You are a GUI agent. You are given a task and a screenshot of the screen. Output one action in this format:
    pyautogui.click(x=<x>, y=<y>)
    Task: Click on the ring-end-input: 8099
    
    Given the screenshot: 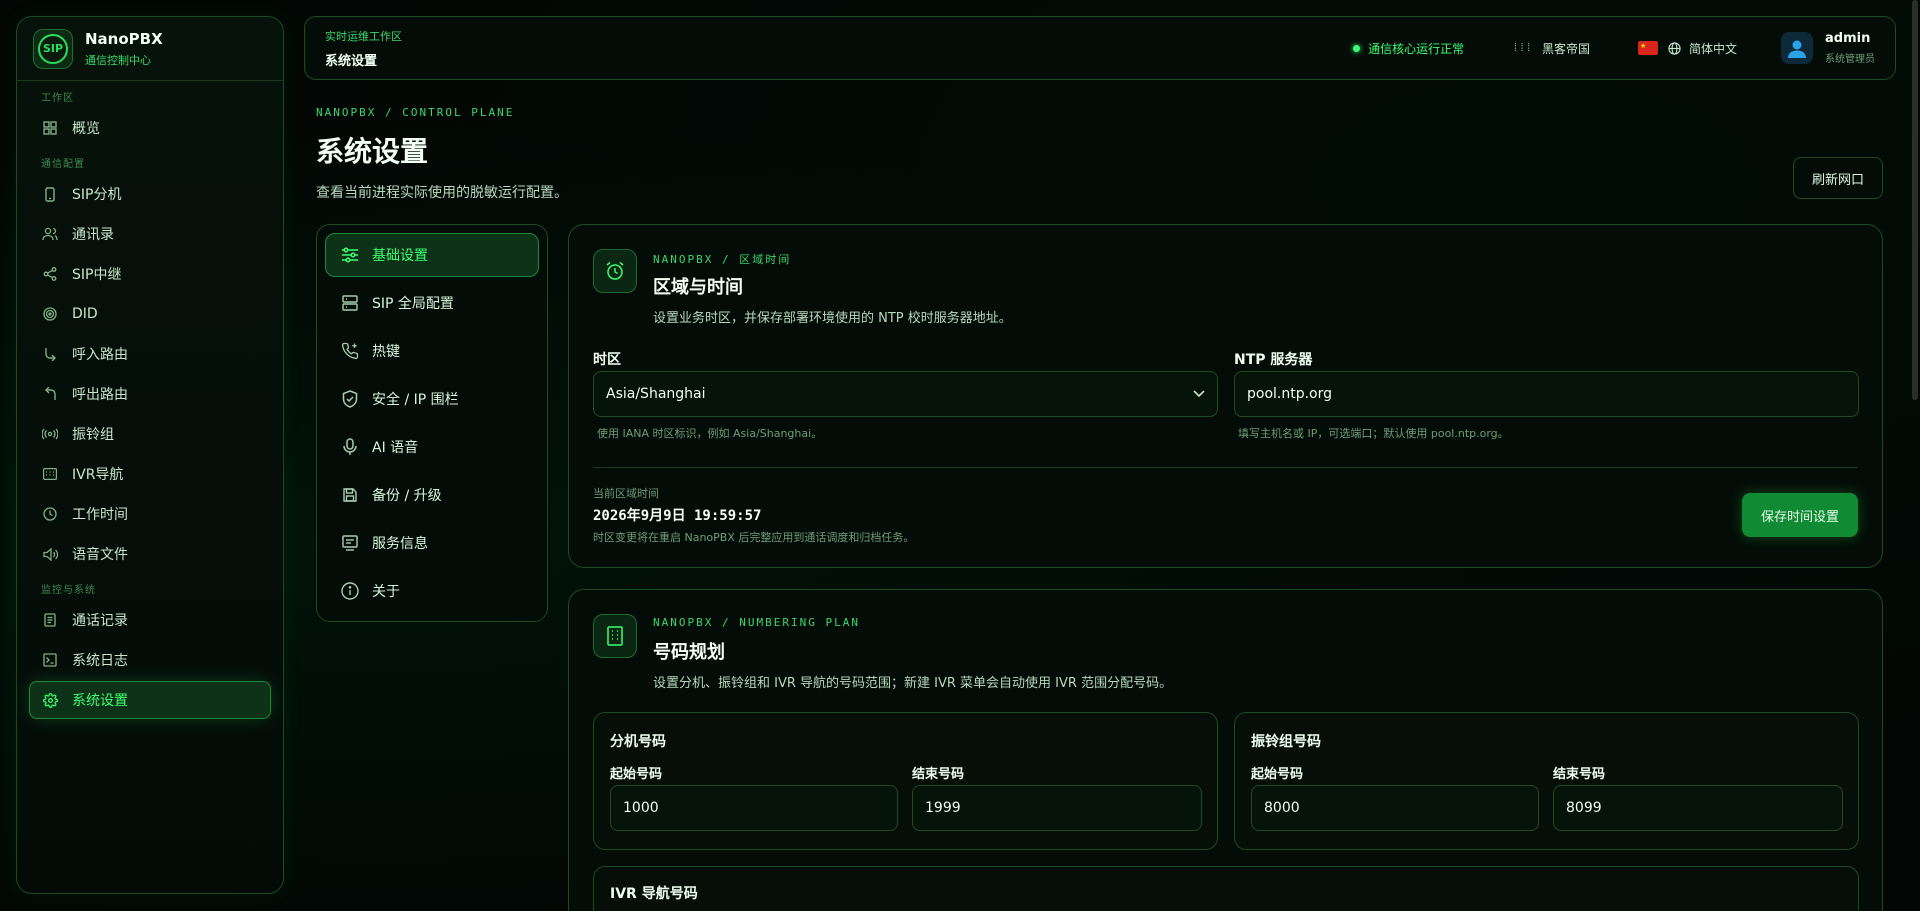 What is the action you would take?
    pyautogui.click(x=1698, y=808)
    